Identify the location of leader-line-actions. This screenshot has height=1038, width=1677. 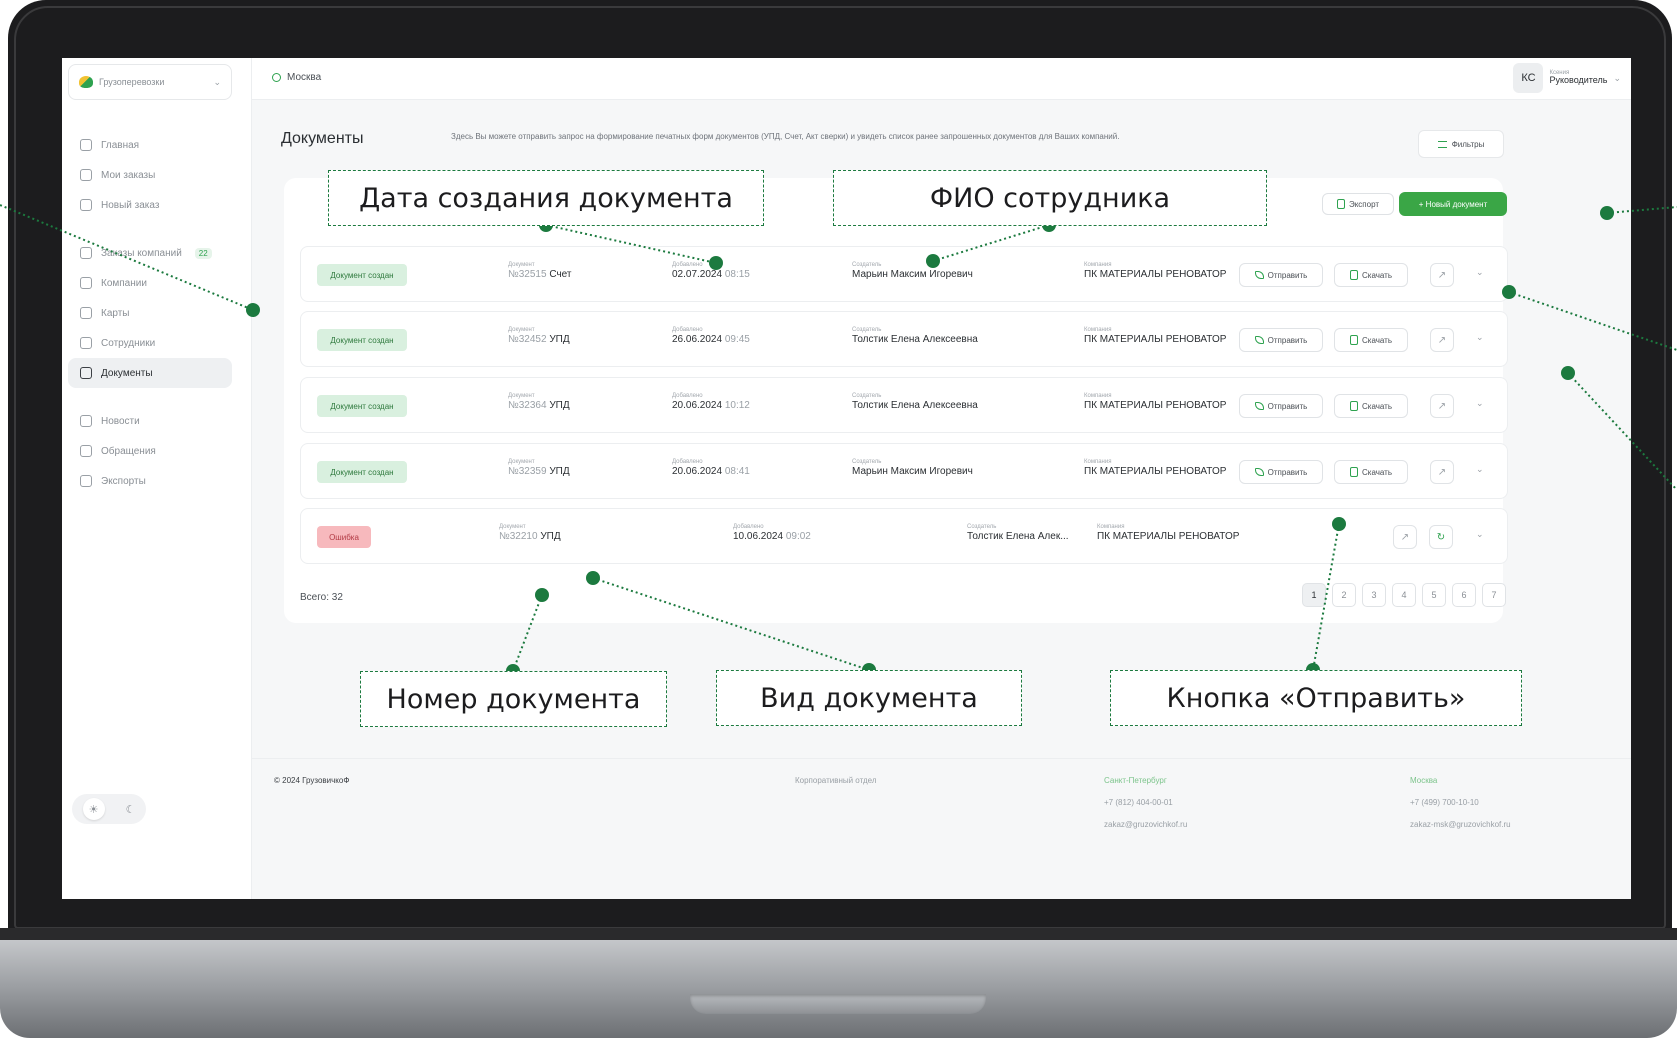
(1592, 321).